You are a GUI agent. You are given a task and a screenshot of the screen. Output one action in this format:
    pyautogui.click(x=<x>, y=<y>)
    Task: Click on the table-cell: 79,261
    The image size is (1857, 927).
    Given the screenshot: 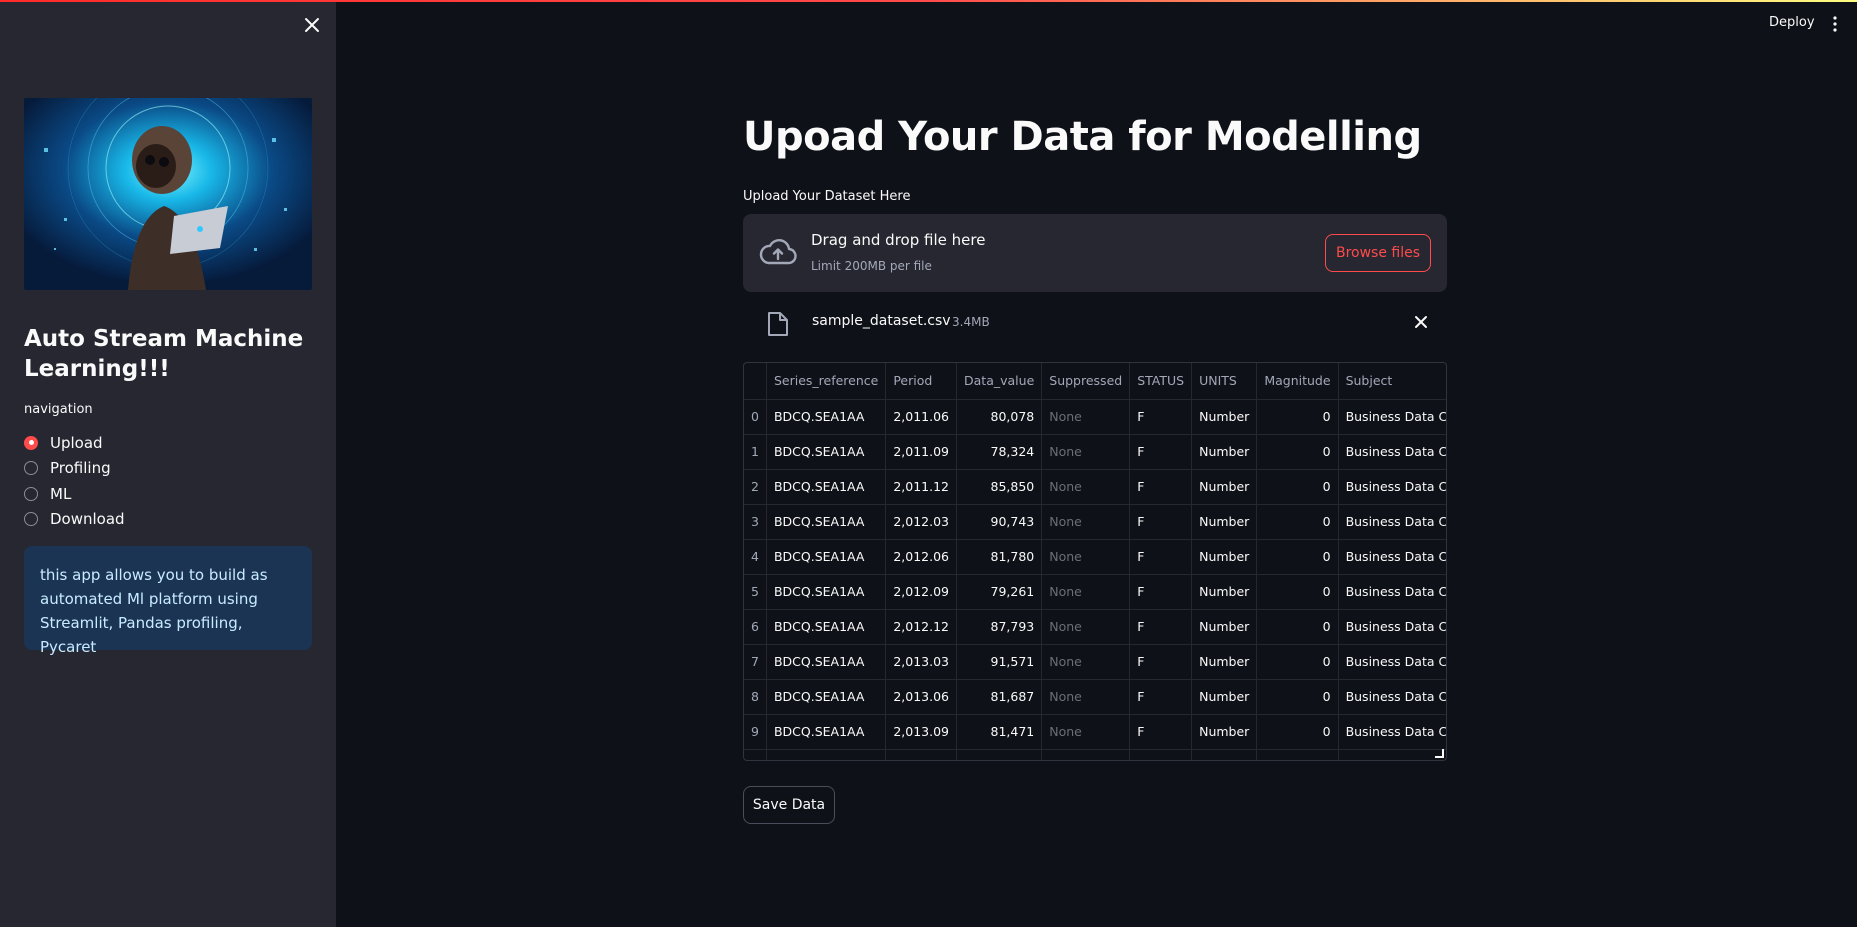 What is the action you would take?
    pyautogui.click(x=999, y=592)
    